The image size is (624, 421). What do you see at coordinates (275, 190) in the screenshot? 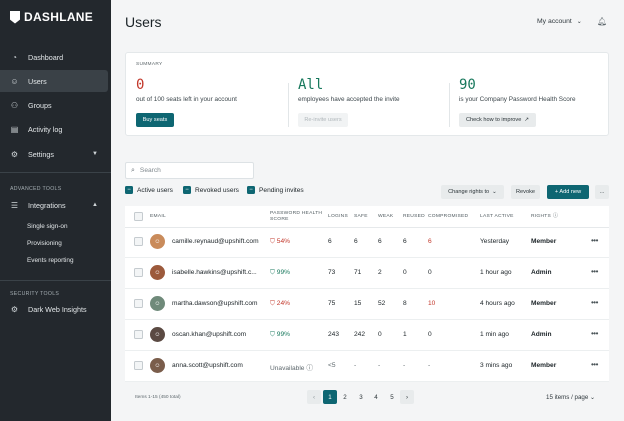
I see `filter-pending-invites: − Pending invites` at bounding box center [275, 190].